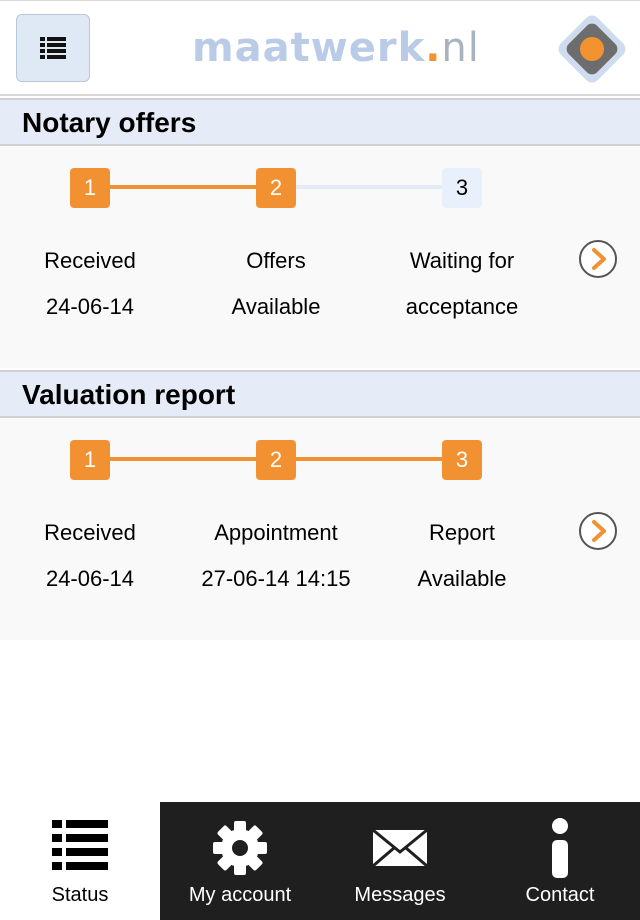  Describe the element at coordinates (320, 122) in the screenshot. I see `notary-offers-header: Notary offers` at that location.